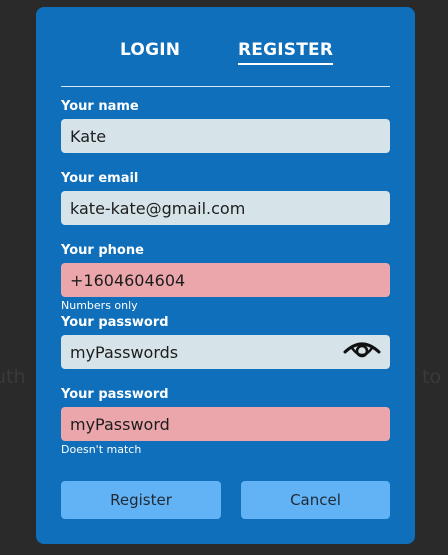 The height and width of the screenshot is (555, 448). What do you see at coordinates (362, 351) in the screenshot?
I see `eye-icon` at bounding box center [362, 351].